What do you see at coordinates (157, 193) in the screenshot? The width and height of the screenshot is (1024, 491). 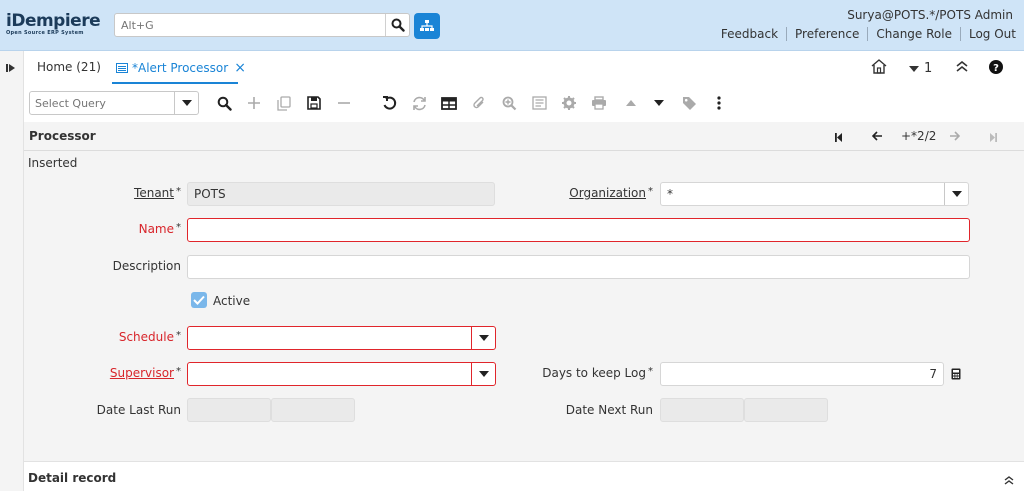 I see `tenant-label: Tenant *` at bounding box center [157, 193].